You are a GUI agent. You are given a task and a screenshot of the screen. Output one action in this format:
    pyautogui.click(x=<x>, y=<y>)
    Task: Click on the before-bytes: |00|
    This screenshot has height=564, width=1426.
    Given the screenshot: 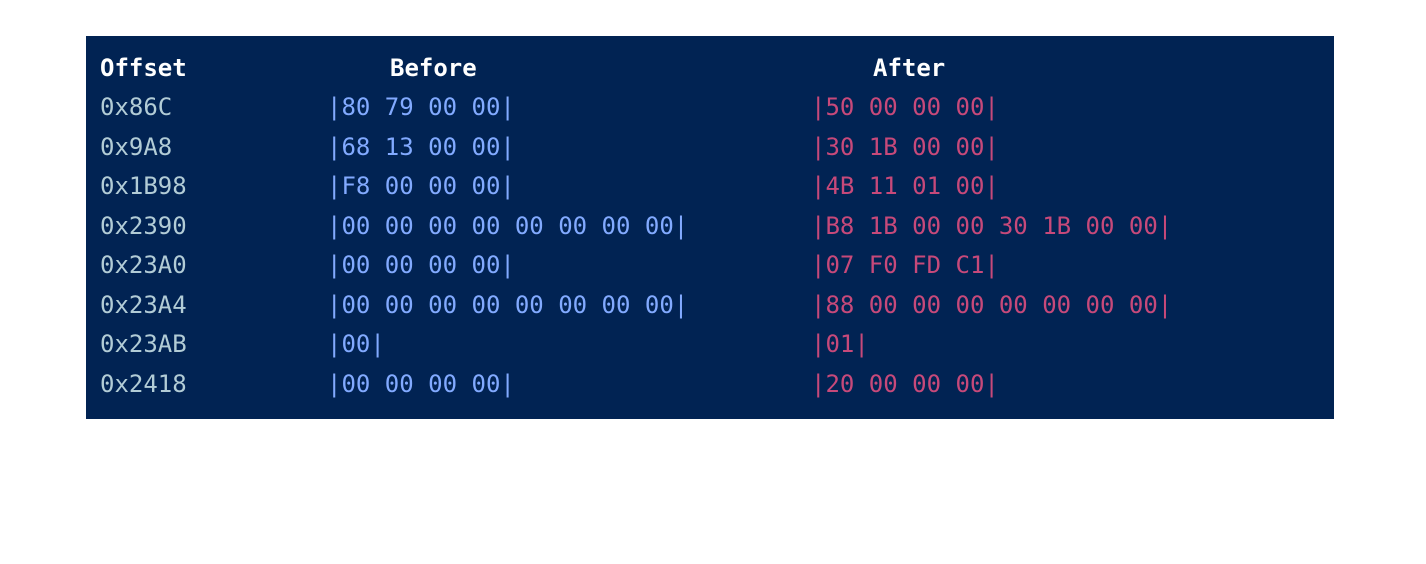 What is the action you would take?
    pyautogui.click(x=356, y=344)
    